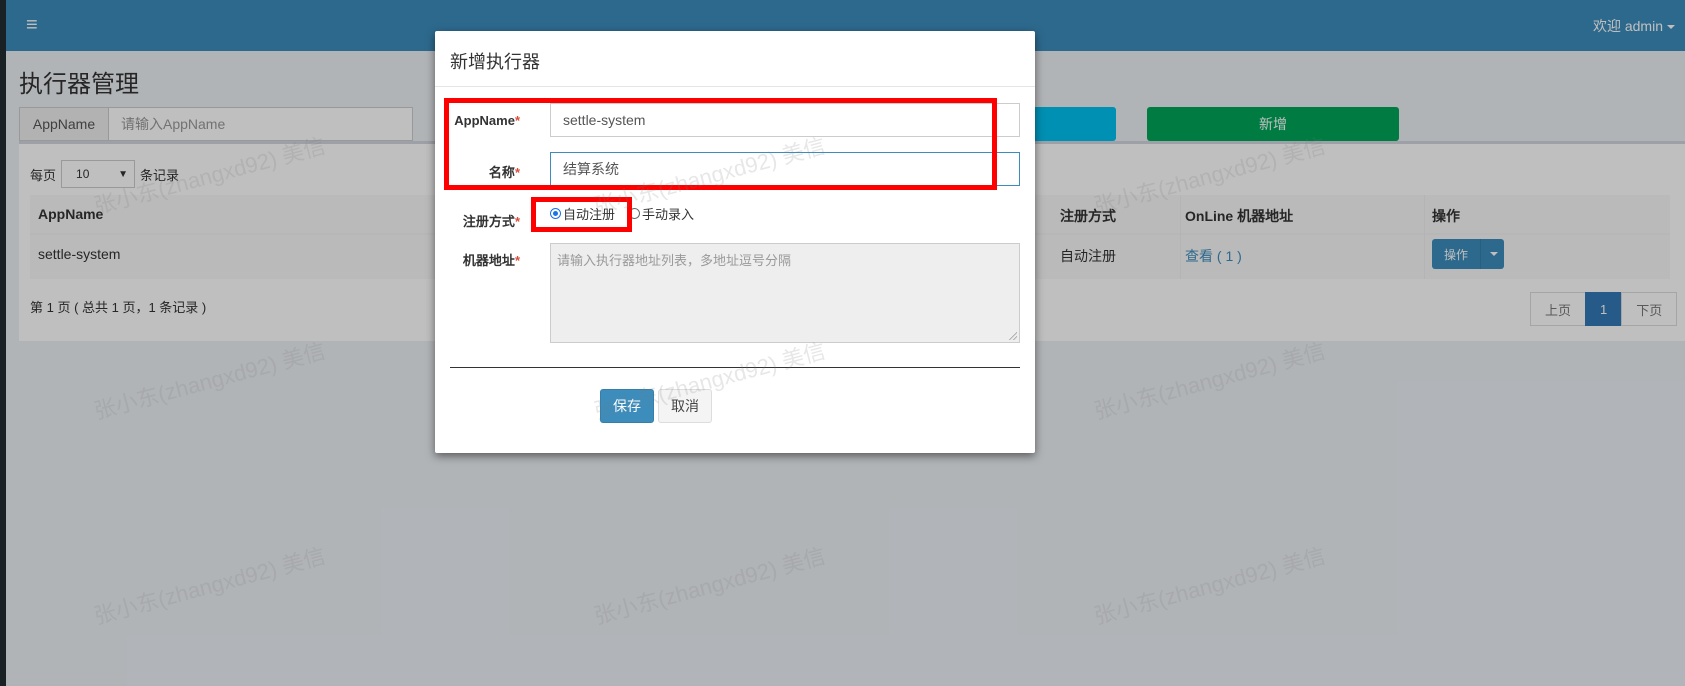 Image resolution: width=1685 pixels, height=686 pixels. Describe the element at coordinates (495, 62) in the screenshot. I see `modal-title: 新增执行器` at that location.